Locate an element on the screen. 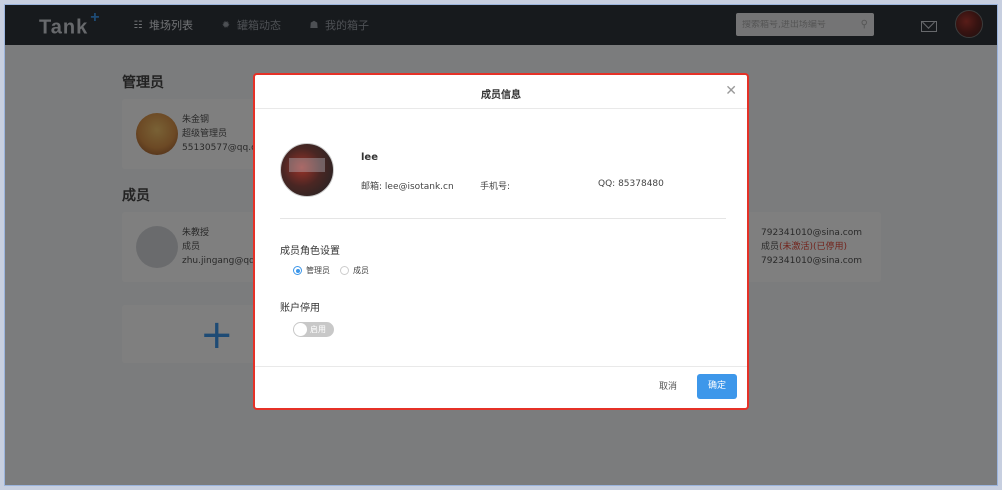 The height and width of the screenshot is (490, 1002). member-phone: 手机号: is located at coordinates (495, 185).